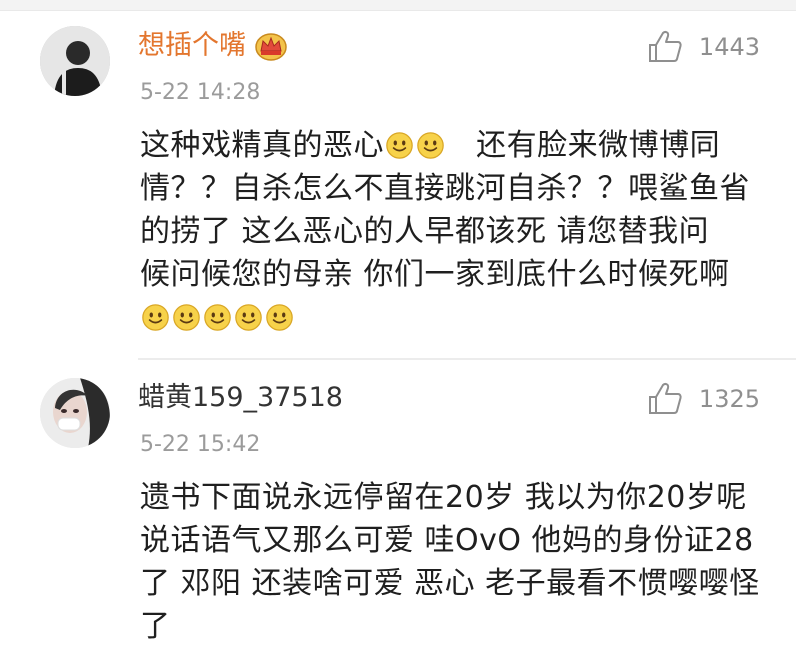  I want to click on crown-badge-icon, so click(271, 47).